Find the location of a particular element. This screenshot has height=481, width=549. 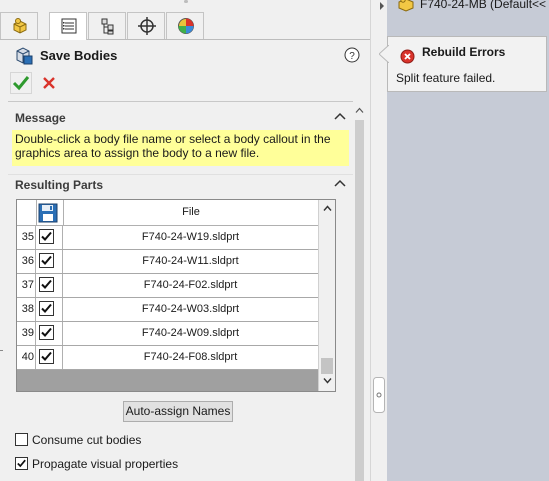

property-manager-icon is located at coordinates (69, 26).